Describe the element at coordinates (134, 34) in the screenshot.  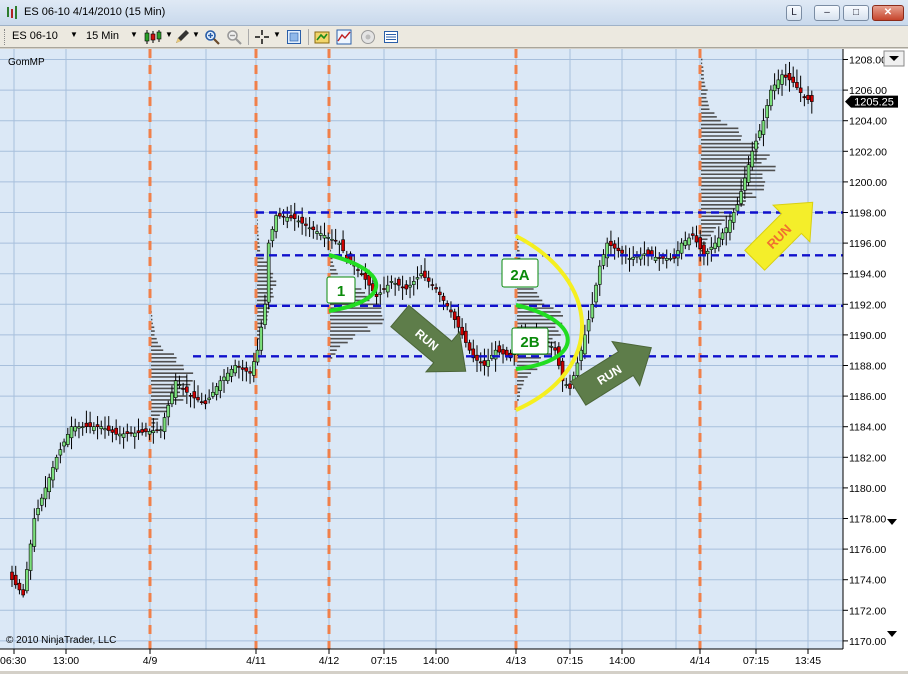
I see `interval-dropdown-icon: ▼` at that location.